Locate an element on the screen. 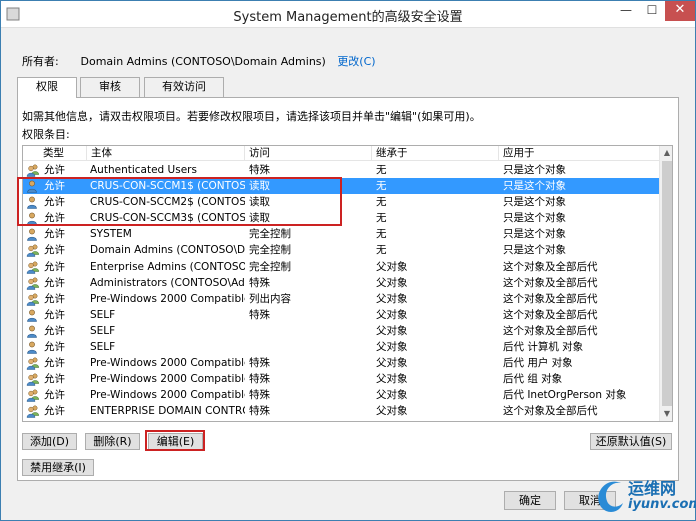 Image resolution: width=696 pixels, height=521 pixels. title-bar: System Management的高级安全设置 — ☐ ✕ is located at coordinates (348, 14).